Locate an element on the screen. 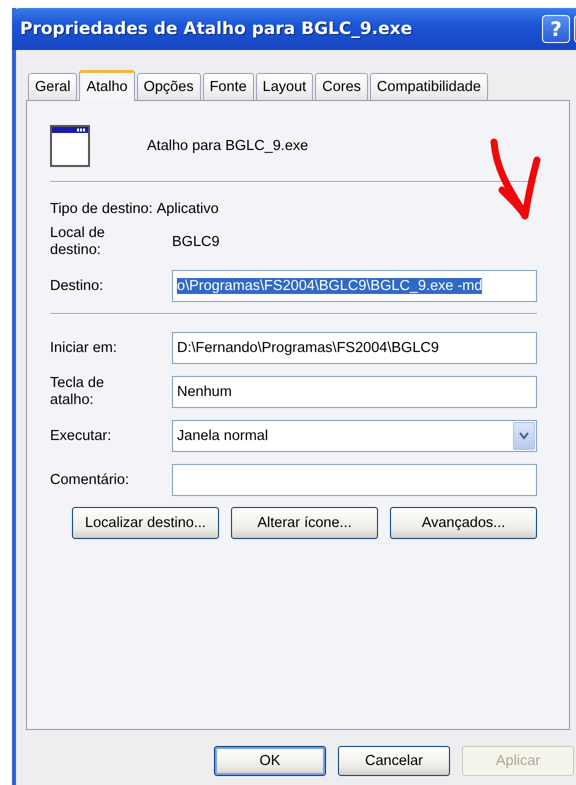  field-label: Executar: is located at coordinates (81, 436).